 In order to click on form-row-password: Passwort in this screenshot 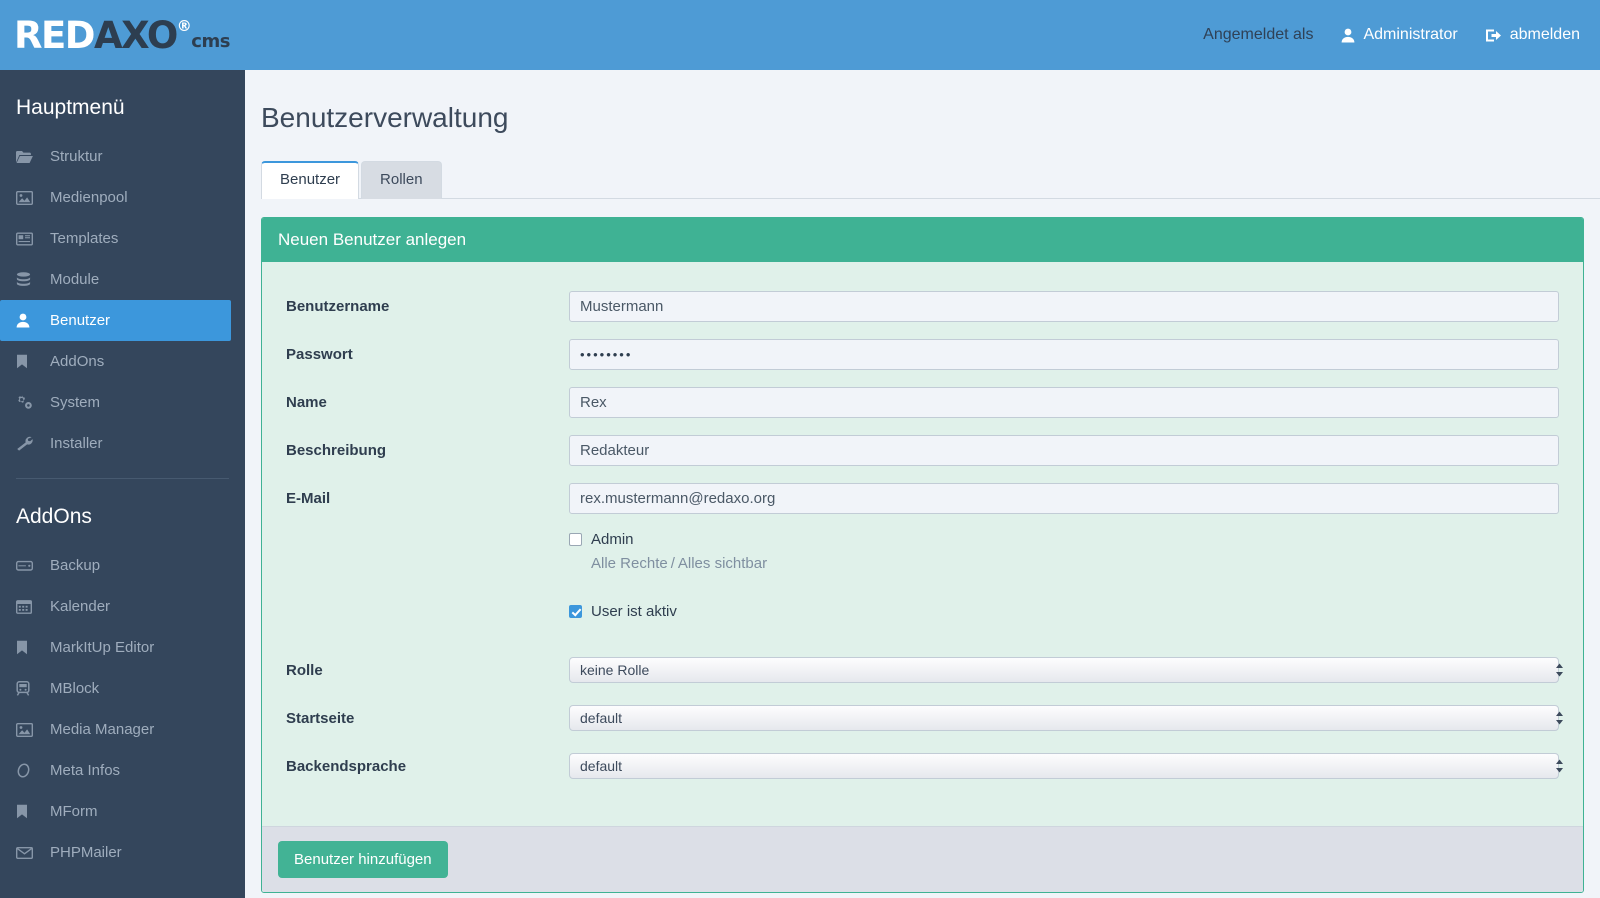, I will do `click(922, 354)`.